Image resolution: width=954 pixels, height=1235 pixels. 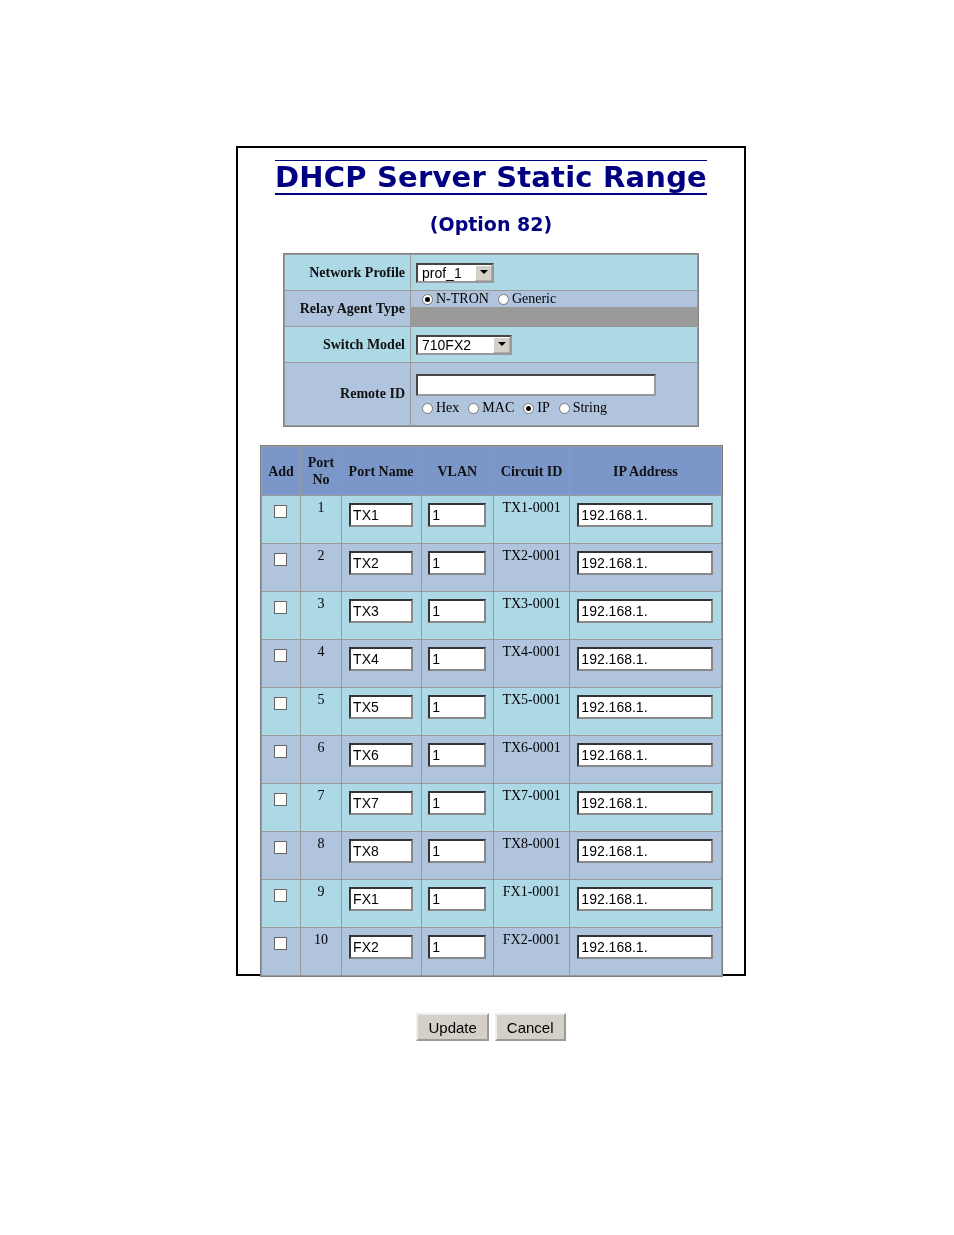 I want to click on table-cell: 6, so click(x=321, y=747).